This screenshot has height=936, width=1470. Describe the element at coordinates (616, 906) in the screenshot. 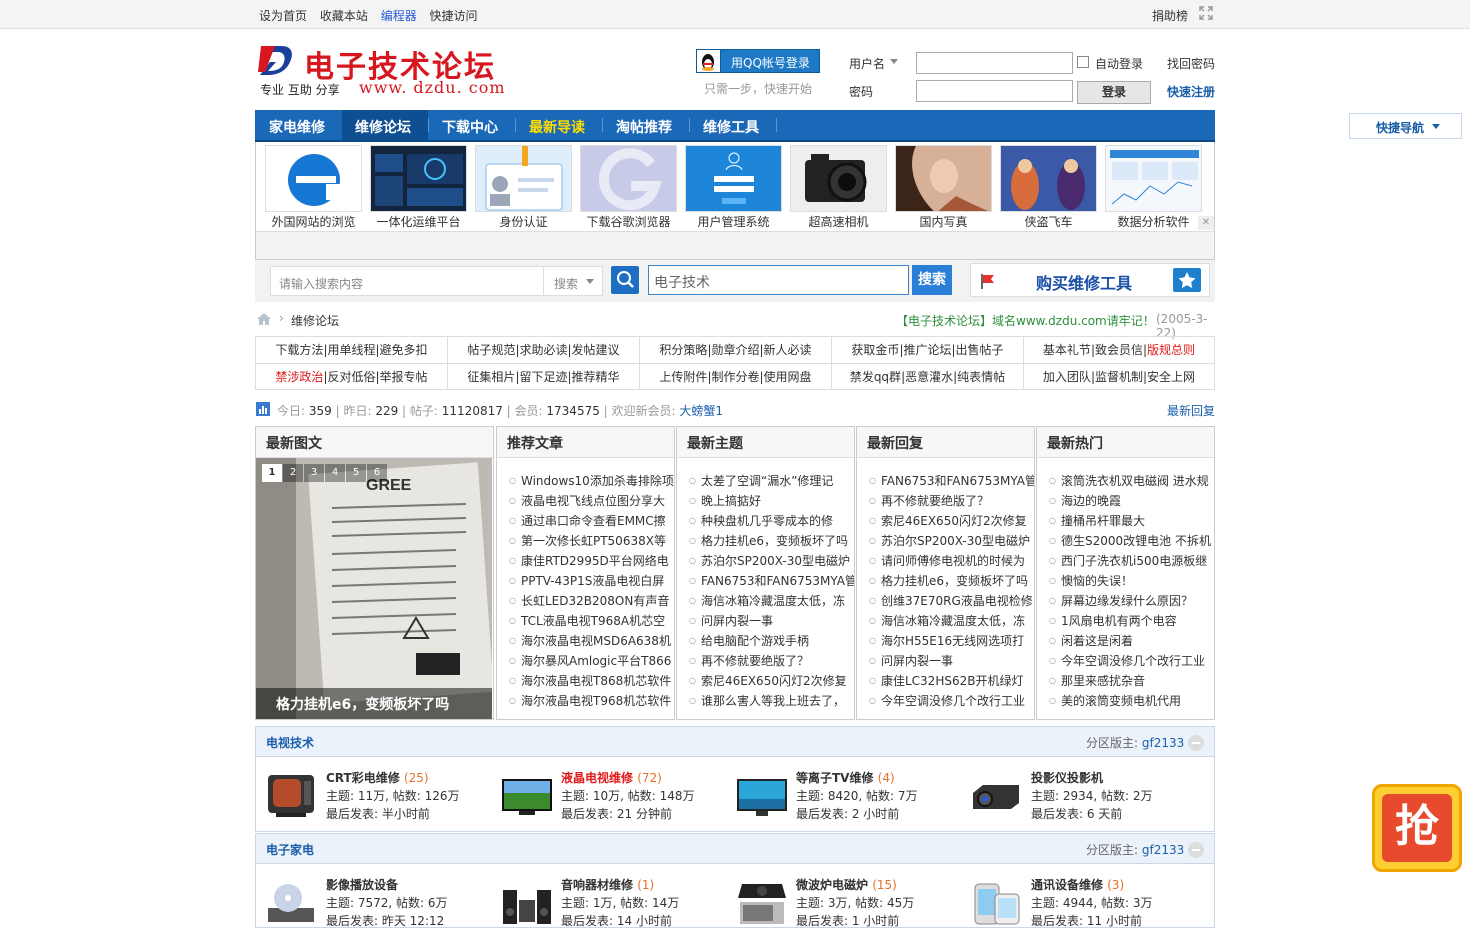

I see `board-item: 音响器材维修 (1) 主题: 1万, 帖数: 14万 最后发表: 14 小时前` at that location.